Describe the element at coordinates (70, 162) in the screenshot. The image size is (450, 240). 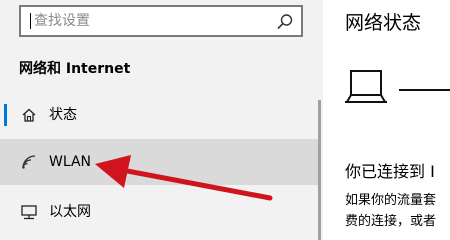
I see `sidebar-item-label: WLAN` at that location.